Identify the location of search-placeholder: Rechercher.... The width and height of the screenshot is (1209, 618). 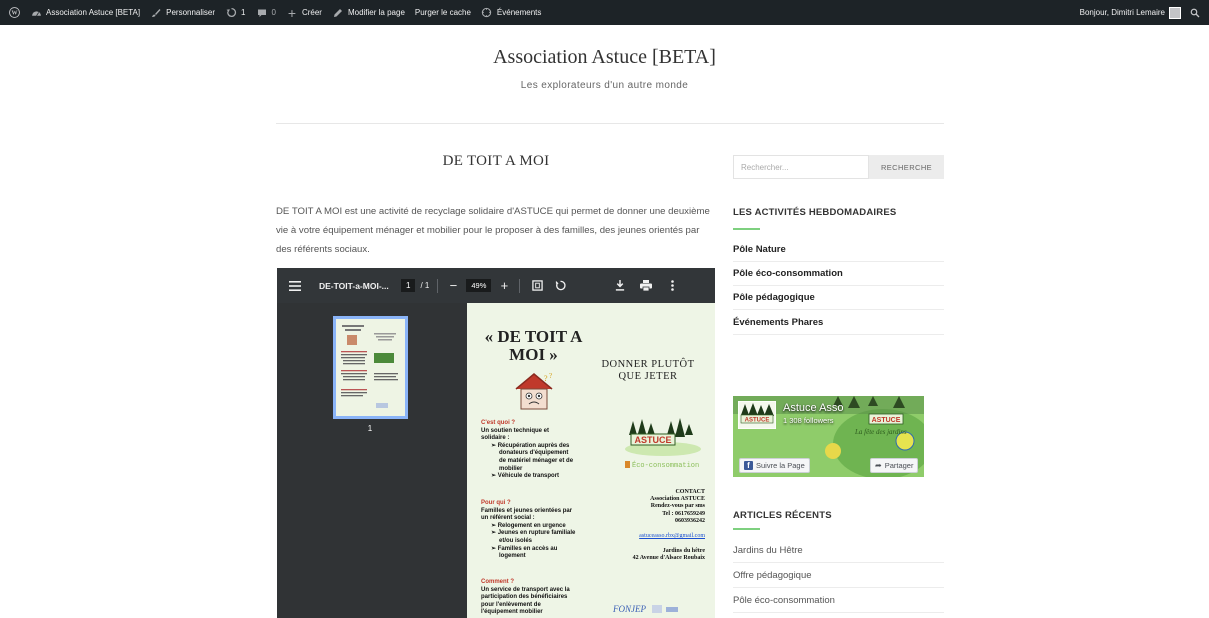
(765, 167).